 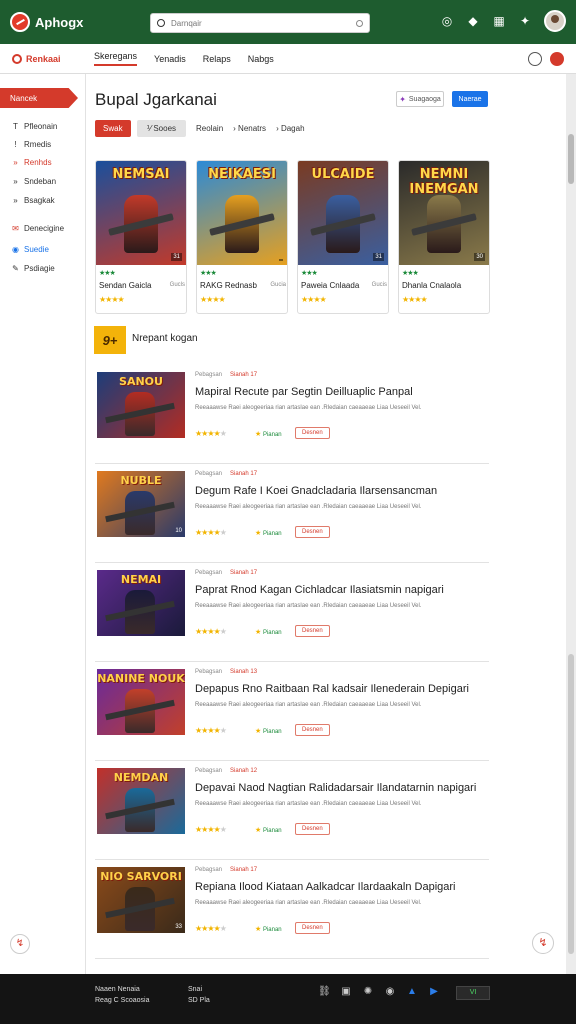 What do you see at coordinates (30, 249) in the screenshot?
I see `sidebar-item-suedie: ◉ Suedie` at bounding box center [30, 249].